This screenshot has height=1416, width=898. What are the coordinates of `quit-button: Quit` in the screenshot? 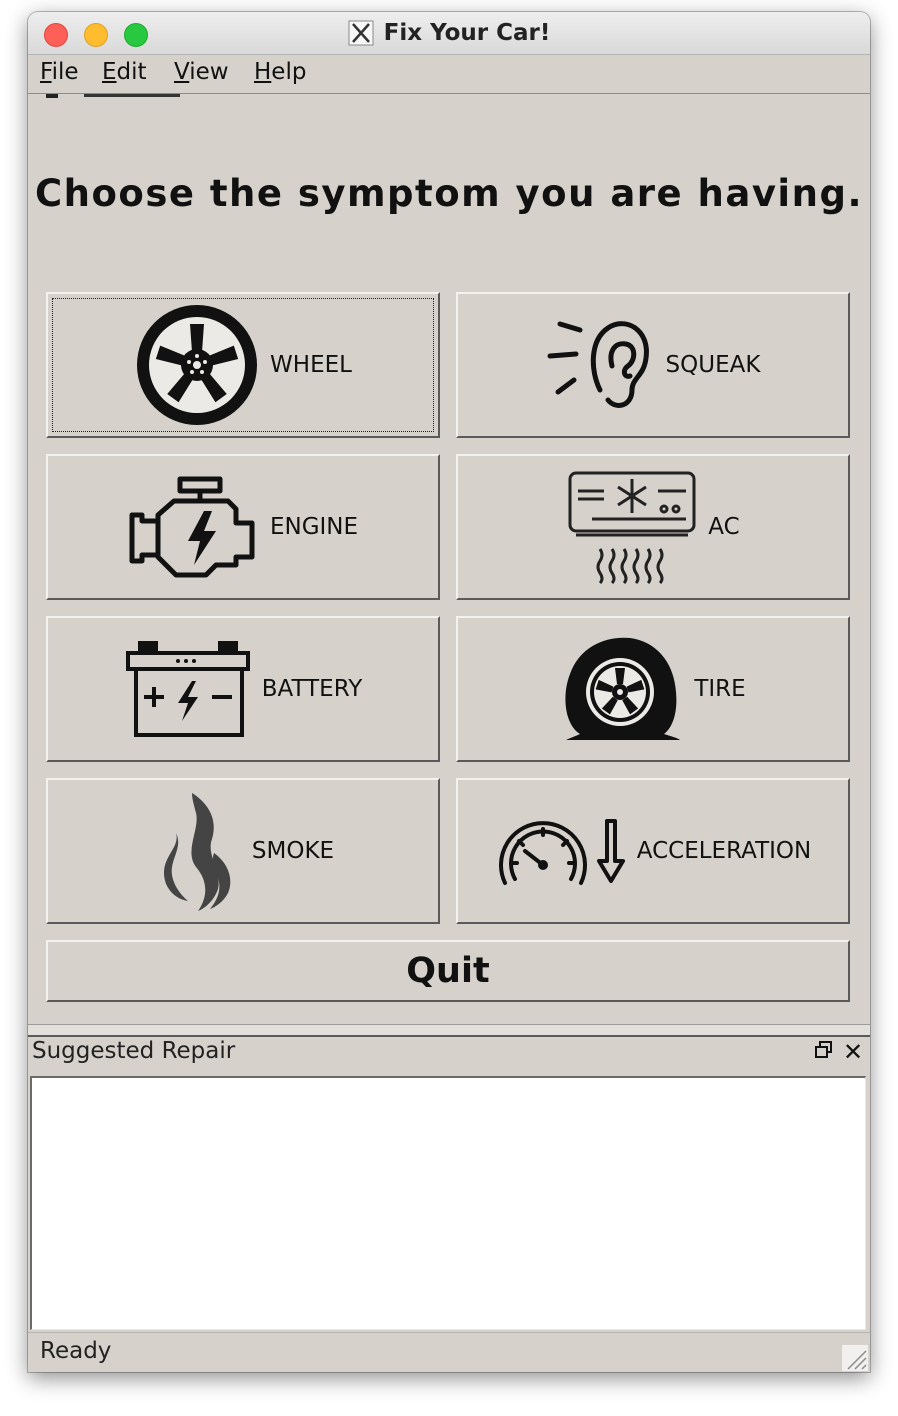 It's located at (448, 971).